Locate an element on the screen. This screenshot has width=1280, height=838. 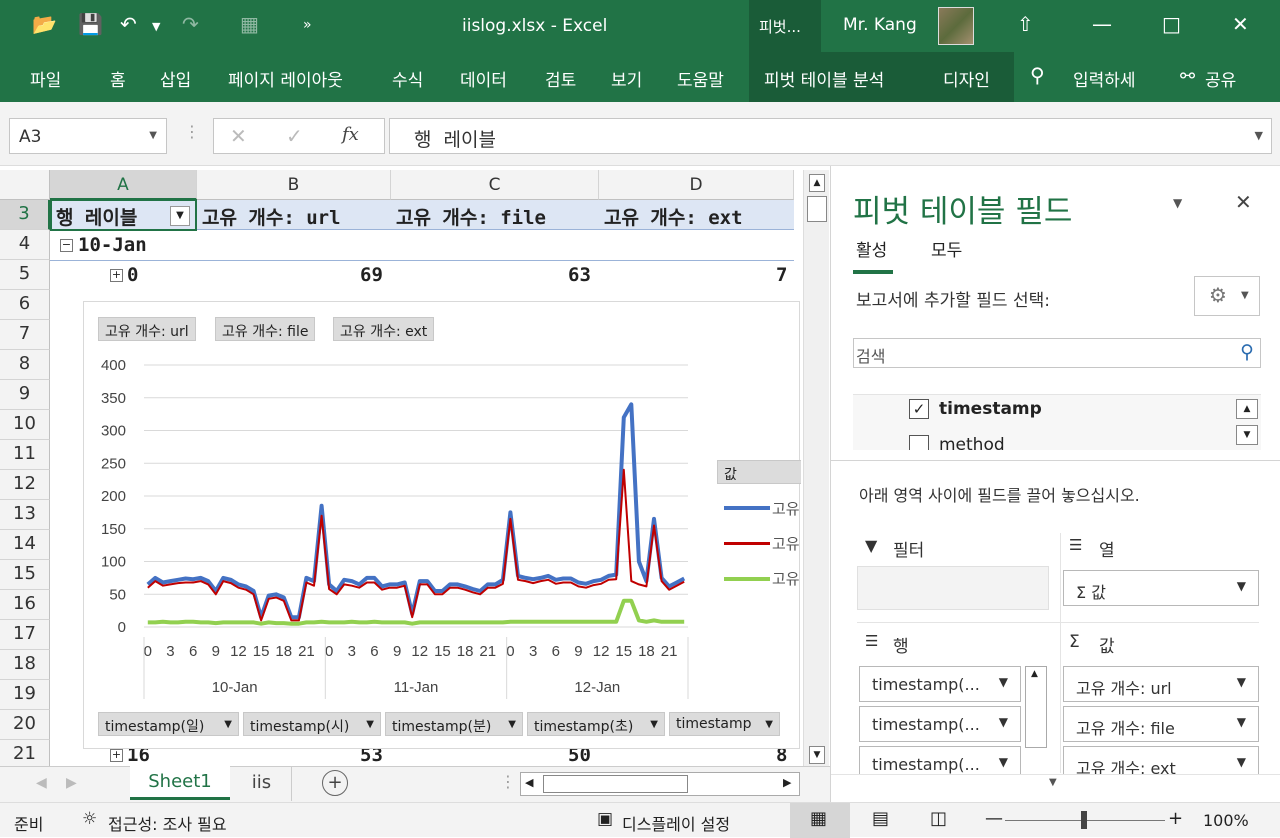
axis-field-button-hour: timestamp(시) ▼ is located at coordinates (312, 724).